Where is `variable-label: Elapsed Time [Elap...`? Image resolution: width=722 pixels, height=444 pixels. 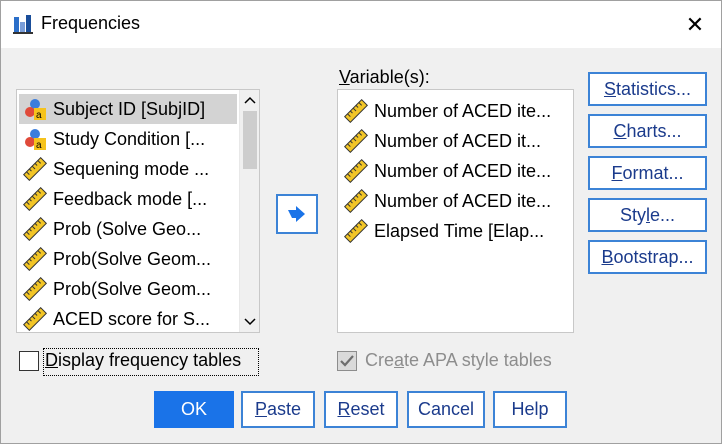 variable-label: Elapsed Time [Elap... is located at coordinates (459, 230).